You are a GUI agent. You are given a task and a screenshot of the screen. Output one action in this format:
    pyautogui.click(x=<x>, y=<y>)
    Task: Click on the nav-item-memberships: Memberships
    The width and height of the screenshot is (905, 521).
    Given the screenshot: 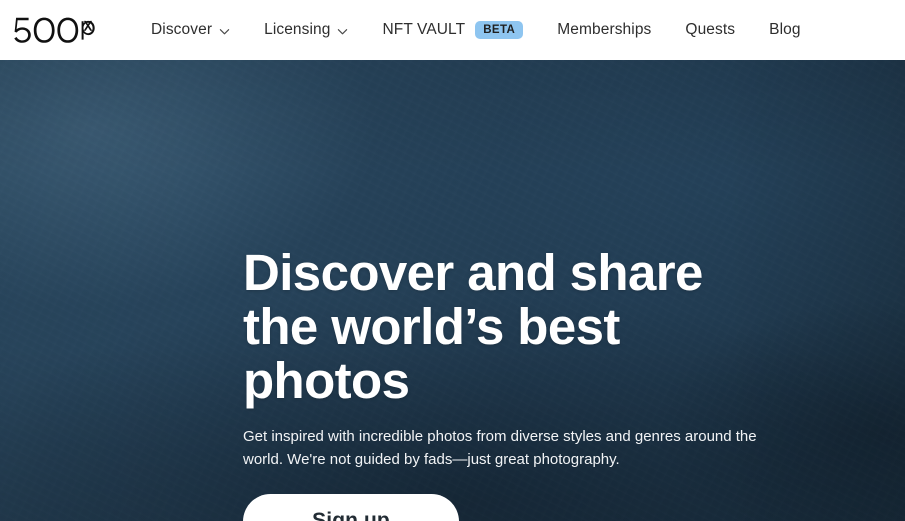 What is the action you would take?
    pyautogui.click(x=604, y=30)
    